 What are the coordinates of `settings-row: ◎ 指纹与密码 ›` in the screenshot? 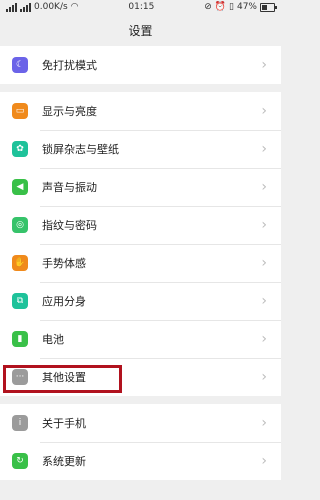 It's located at (140, 225).